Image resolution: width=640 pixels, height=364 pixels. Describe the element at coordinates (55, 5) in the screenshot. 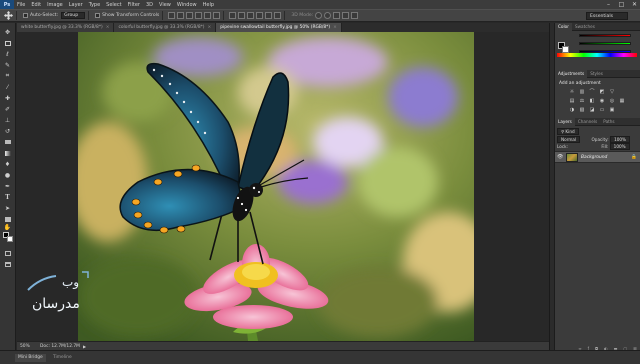

I see `menu-image: Image` at that location.